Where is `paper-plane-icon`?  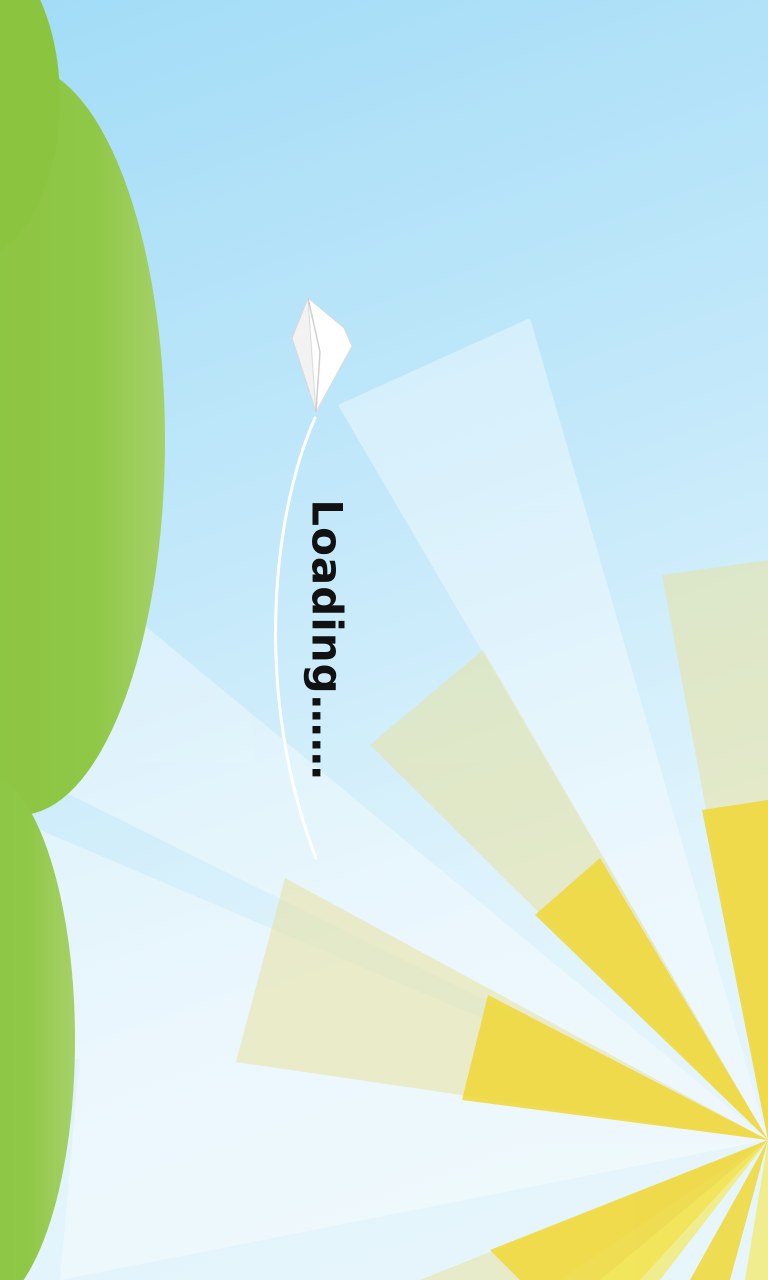
paper-plane-icon is located at coordinates (322, 355).